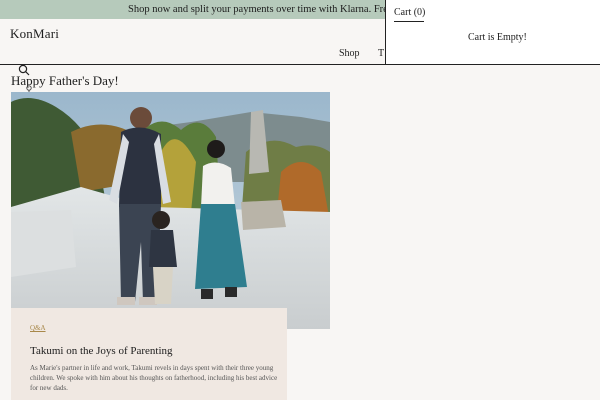 The height and width of the screenshot is (400, 600). What do you see at coordinates (381, 53) in the screenshot?
I see `nav-item-truncated: T` at bounding box center [381, 53].